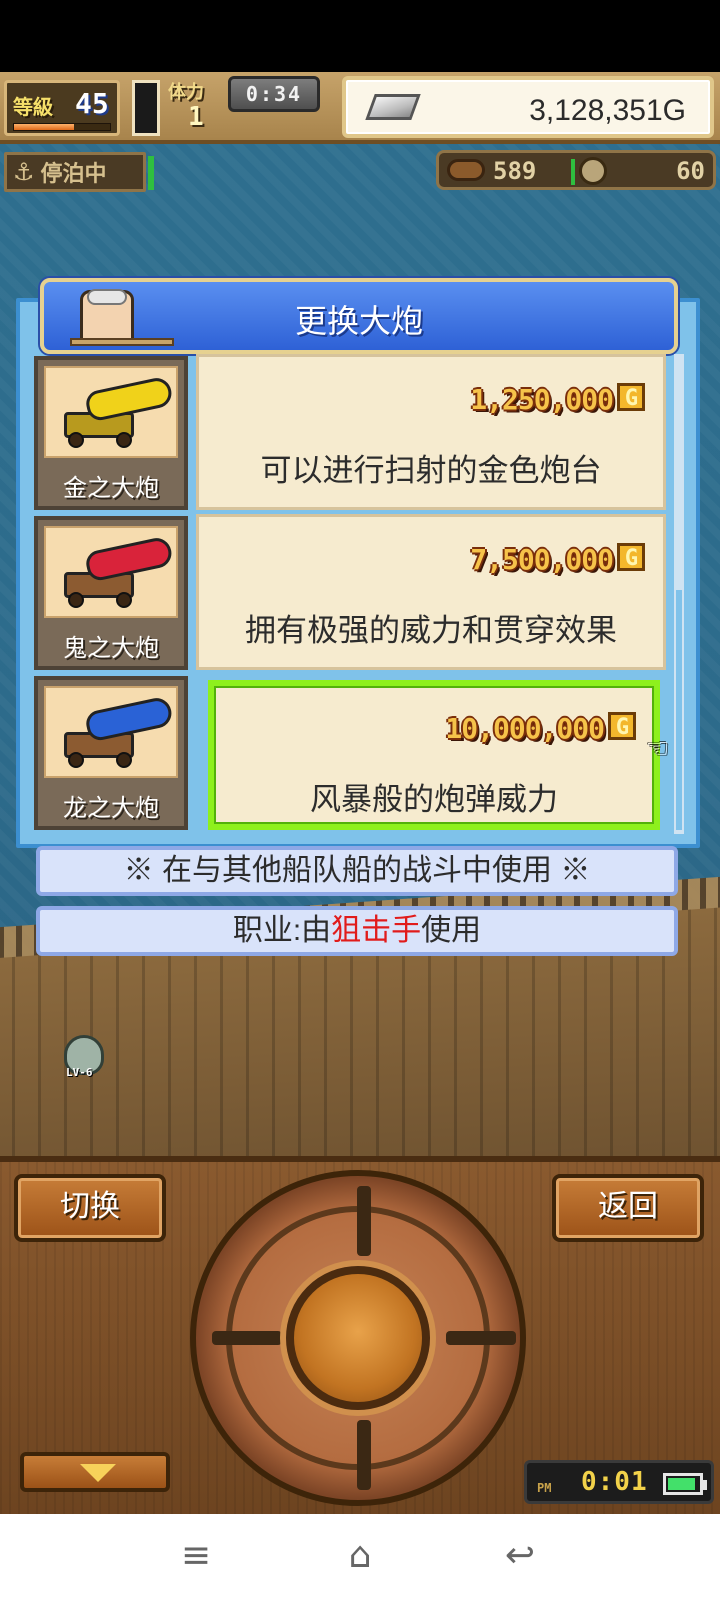 This screenshot has width=720, height=1600. I want to click on coin-count: 60, so click(690, 171).